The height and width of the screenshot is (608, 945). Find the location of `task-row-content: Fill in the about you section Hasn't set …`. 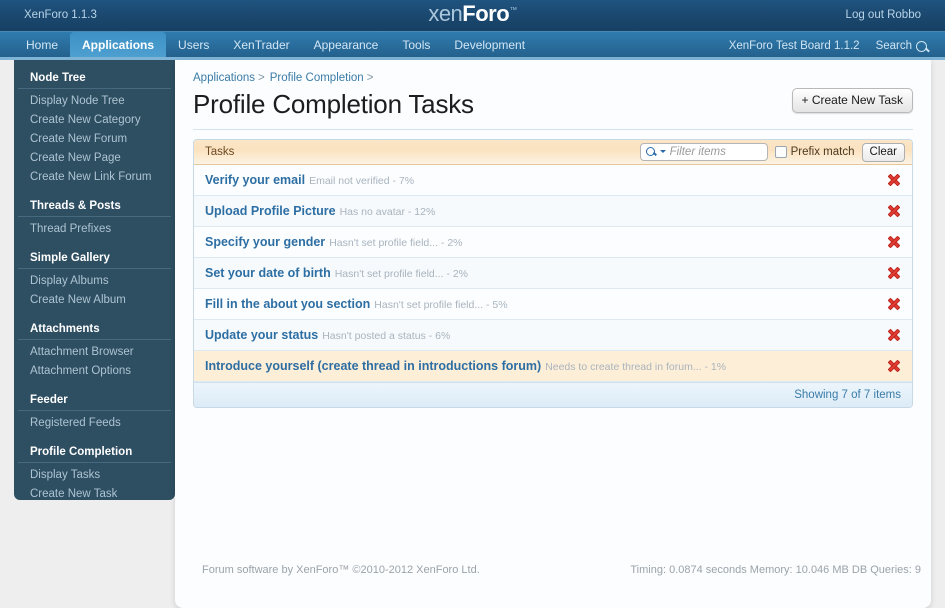

task-row-content: Fill in the about you section Hasn't set … is located at coordinates (545, 304).